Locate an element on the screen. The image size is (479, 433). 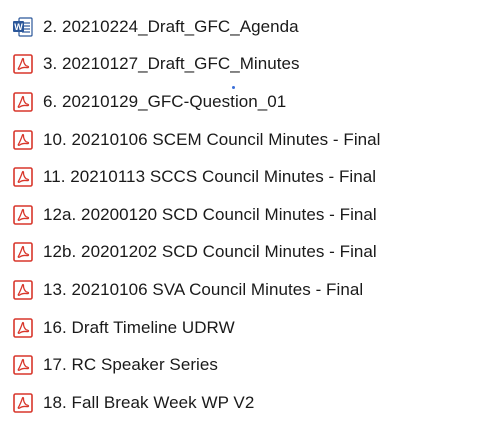
file-item-speaker-series: 17. RC Speaker Series is located at coordinates (239, 365).